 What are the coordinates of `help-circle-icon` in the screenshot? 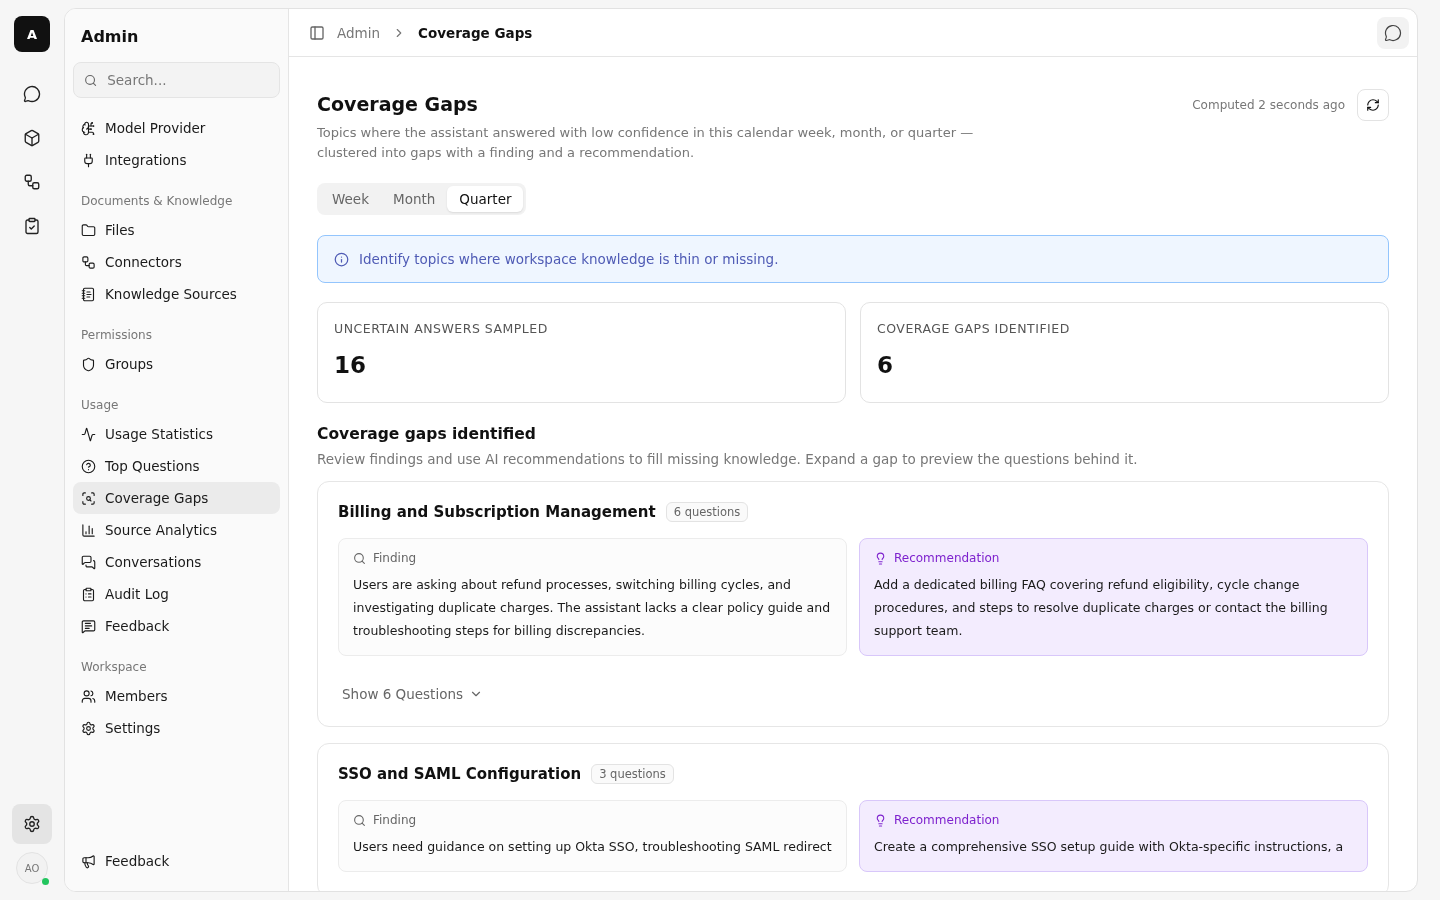 It's located at (88, 466).